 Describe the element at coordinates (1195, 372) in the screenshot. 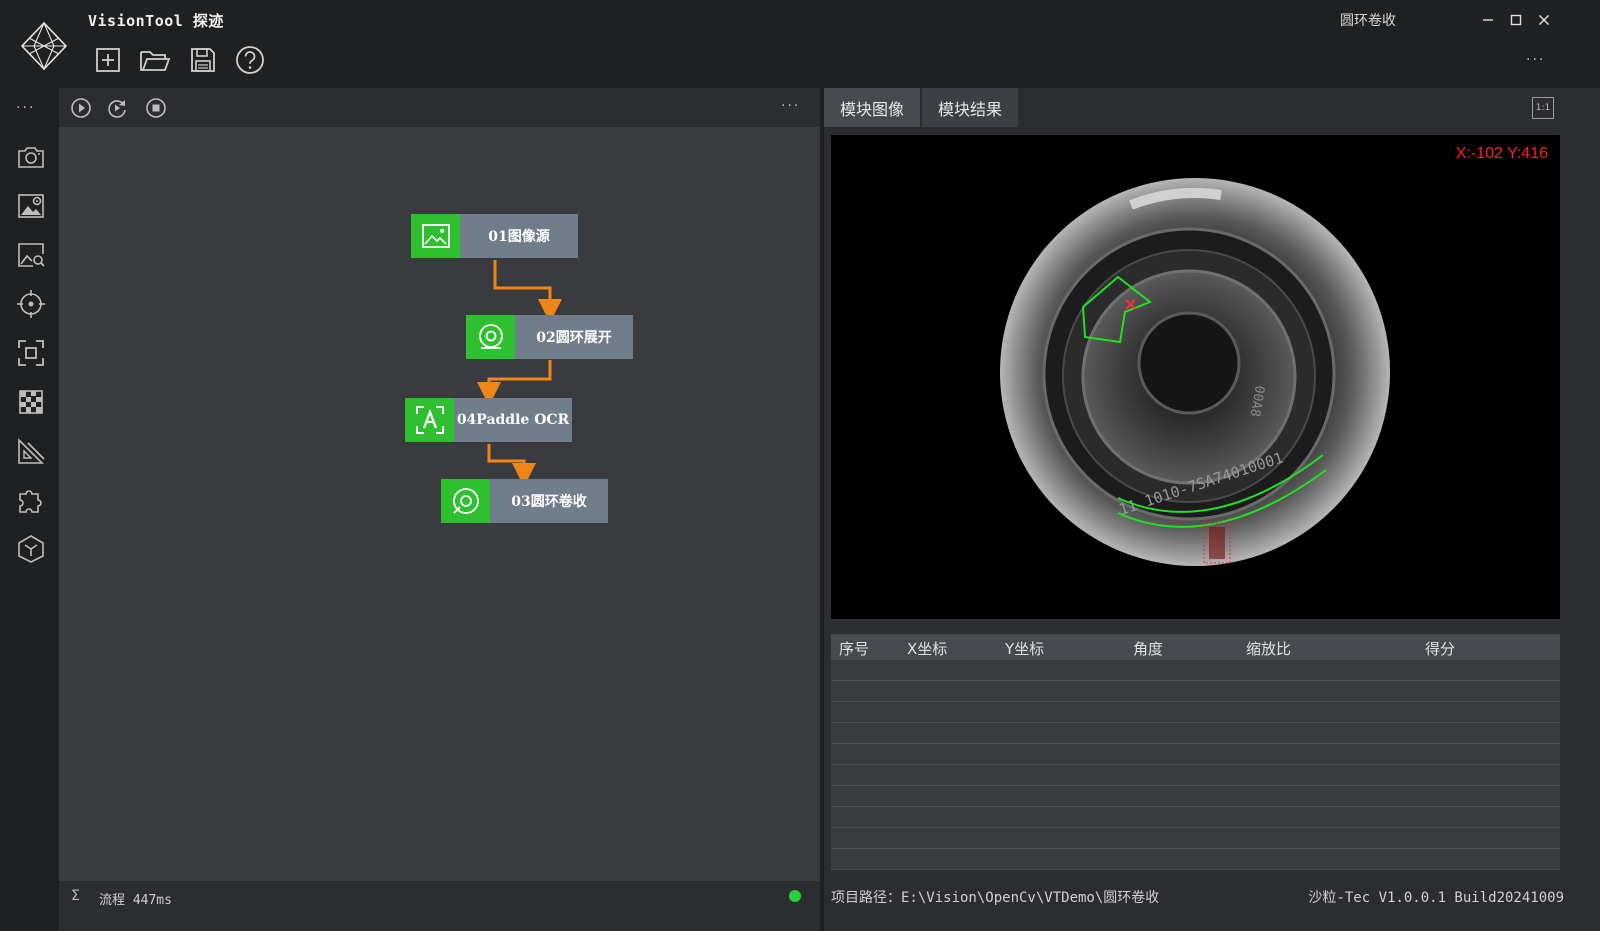

I see `ring-image: 00A8 11 1010-7SA74010001 ×` at that location.